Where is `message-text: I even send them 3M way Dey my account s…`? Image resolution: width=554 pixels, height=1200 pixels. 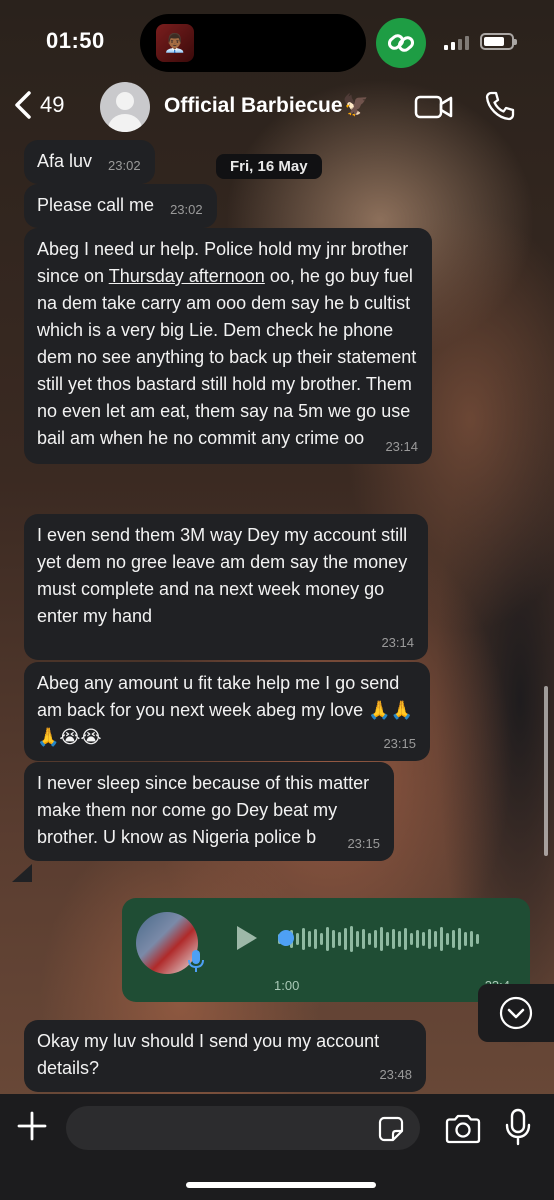
message-text: I even send them 3M way Dey my account s… is located at coordinates (222, 575).